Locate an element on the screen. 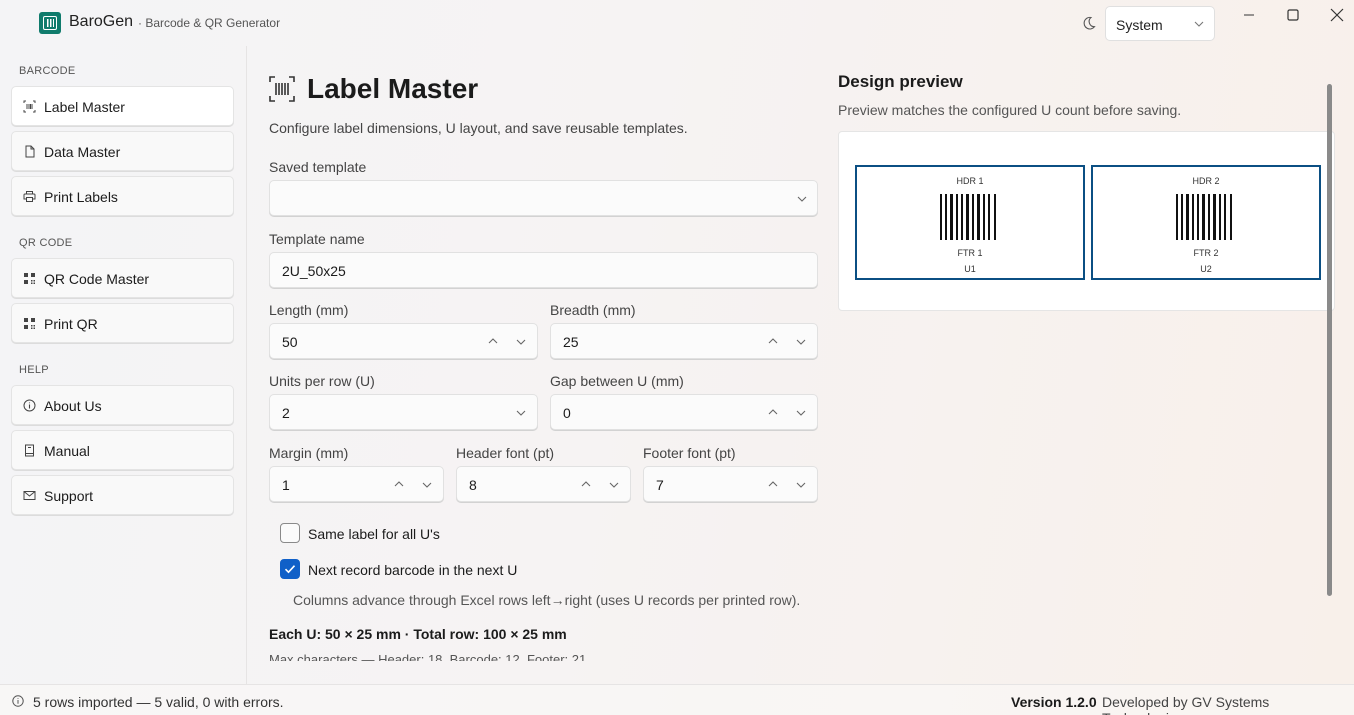 Image resolution: width=1354 pixels, height=715 pixels. sidebar-item-label: Label Master is located at coordinates (84, 107).